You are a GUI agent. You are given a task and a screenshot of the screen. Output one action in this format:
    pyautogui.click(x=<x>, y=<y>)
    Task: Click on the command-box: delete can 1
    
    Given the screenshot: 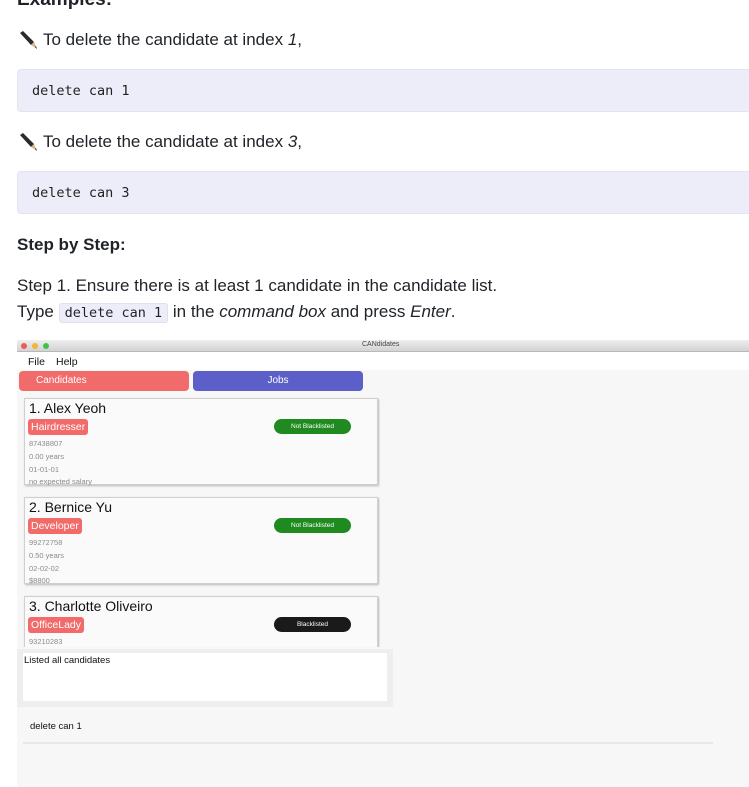 What is the action you would take?
    pyautogui.click(x=368, y=728)
    